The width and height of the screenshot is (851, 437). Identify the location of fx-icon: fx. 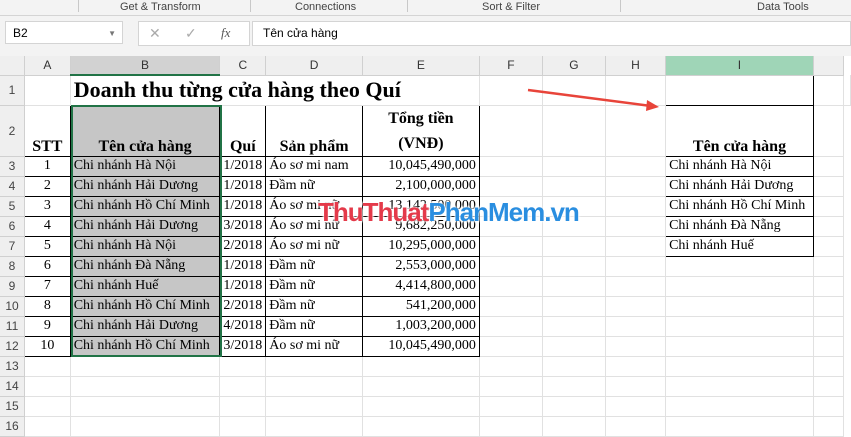
(225, 33).